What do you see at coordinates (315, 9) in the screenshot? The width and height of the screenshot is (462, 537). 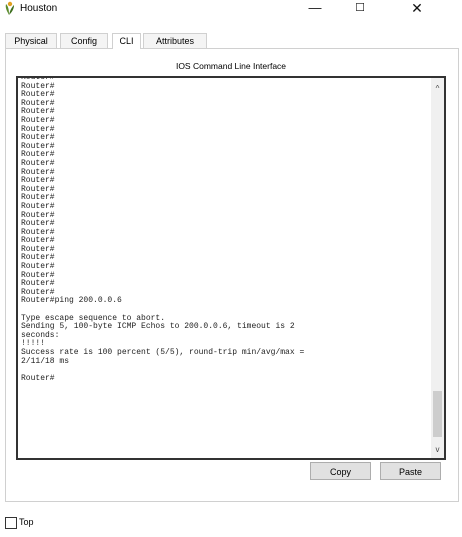 I see `minimize-button: —` at bounding box center [315, 9].